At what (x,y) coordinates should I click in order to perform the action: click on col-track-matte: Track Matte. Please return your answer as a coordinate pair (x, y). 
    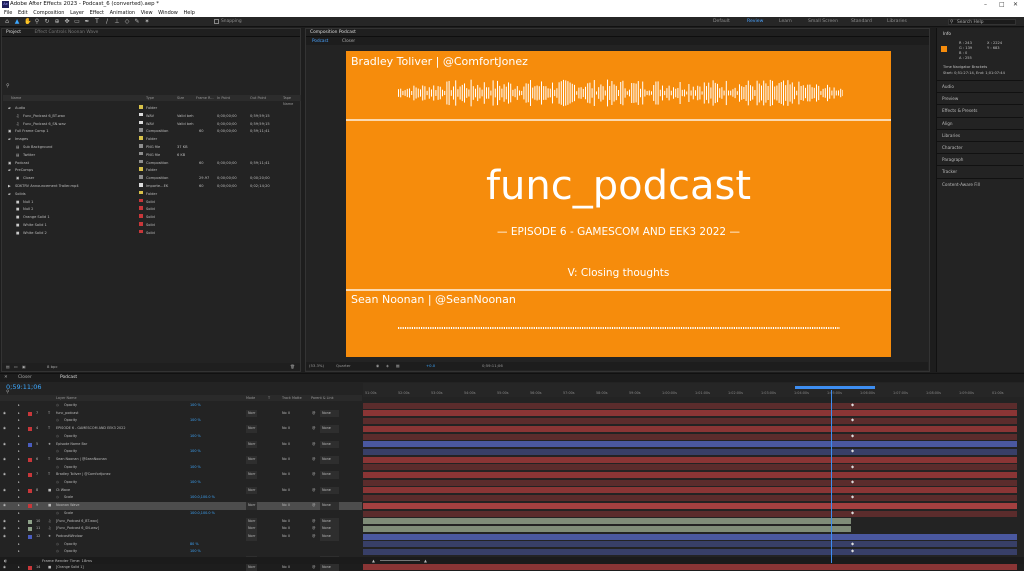
    Looking at the image, I should click on (292, 398).